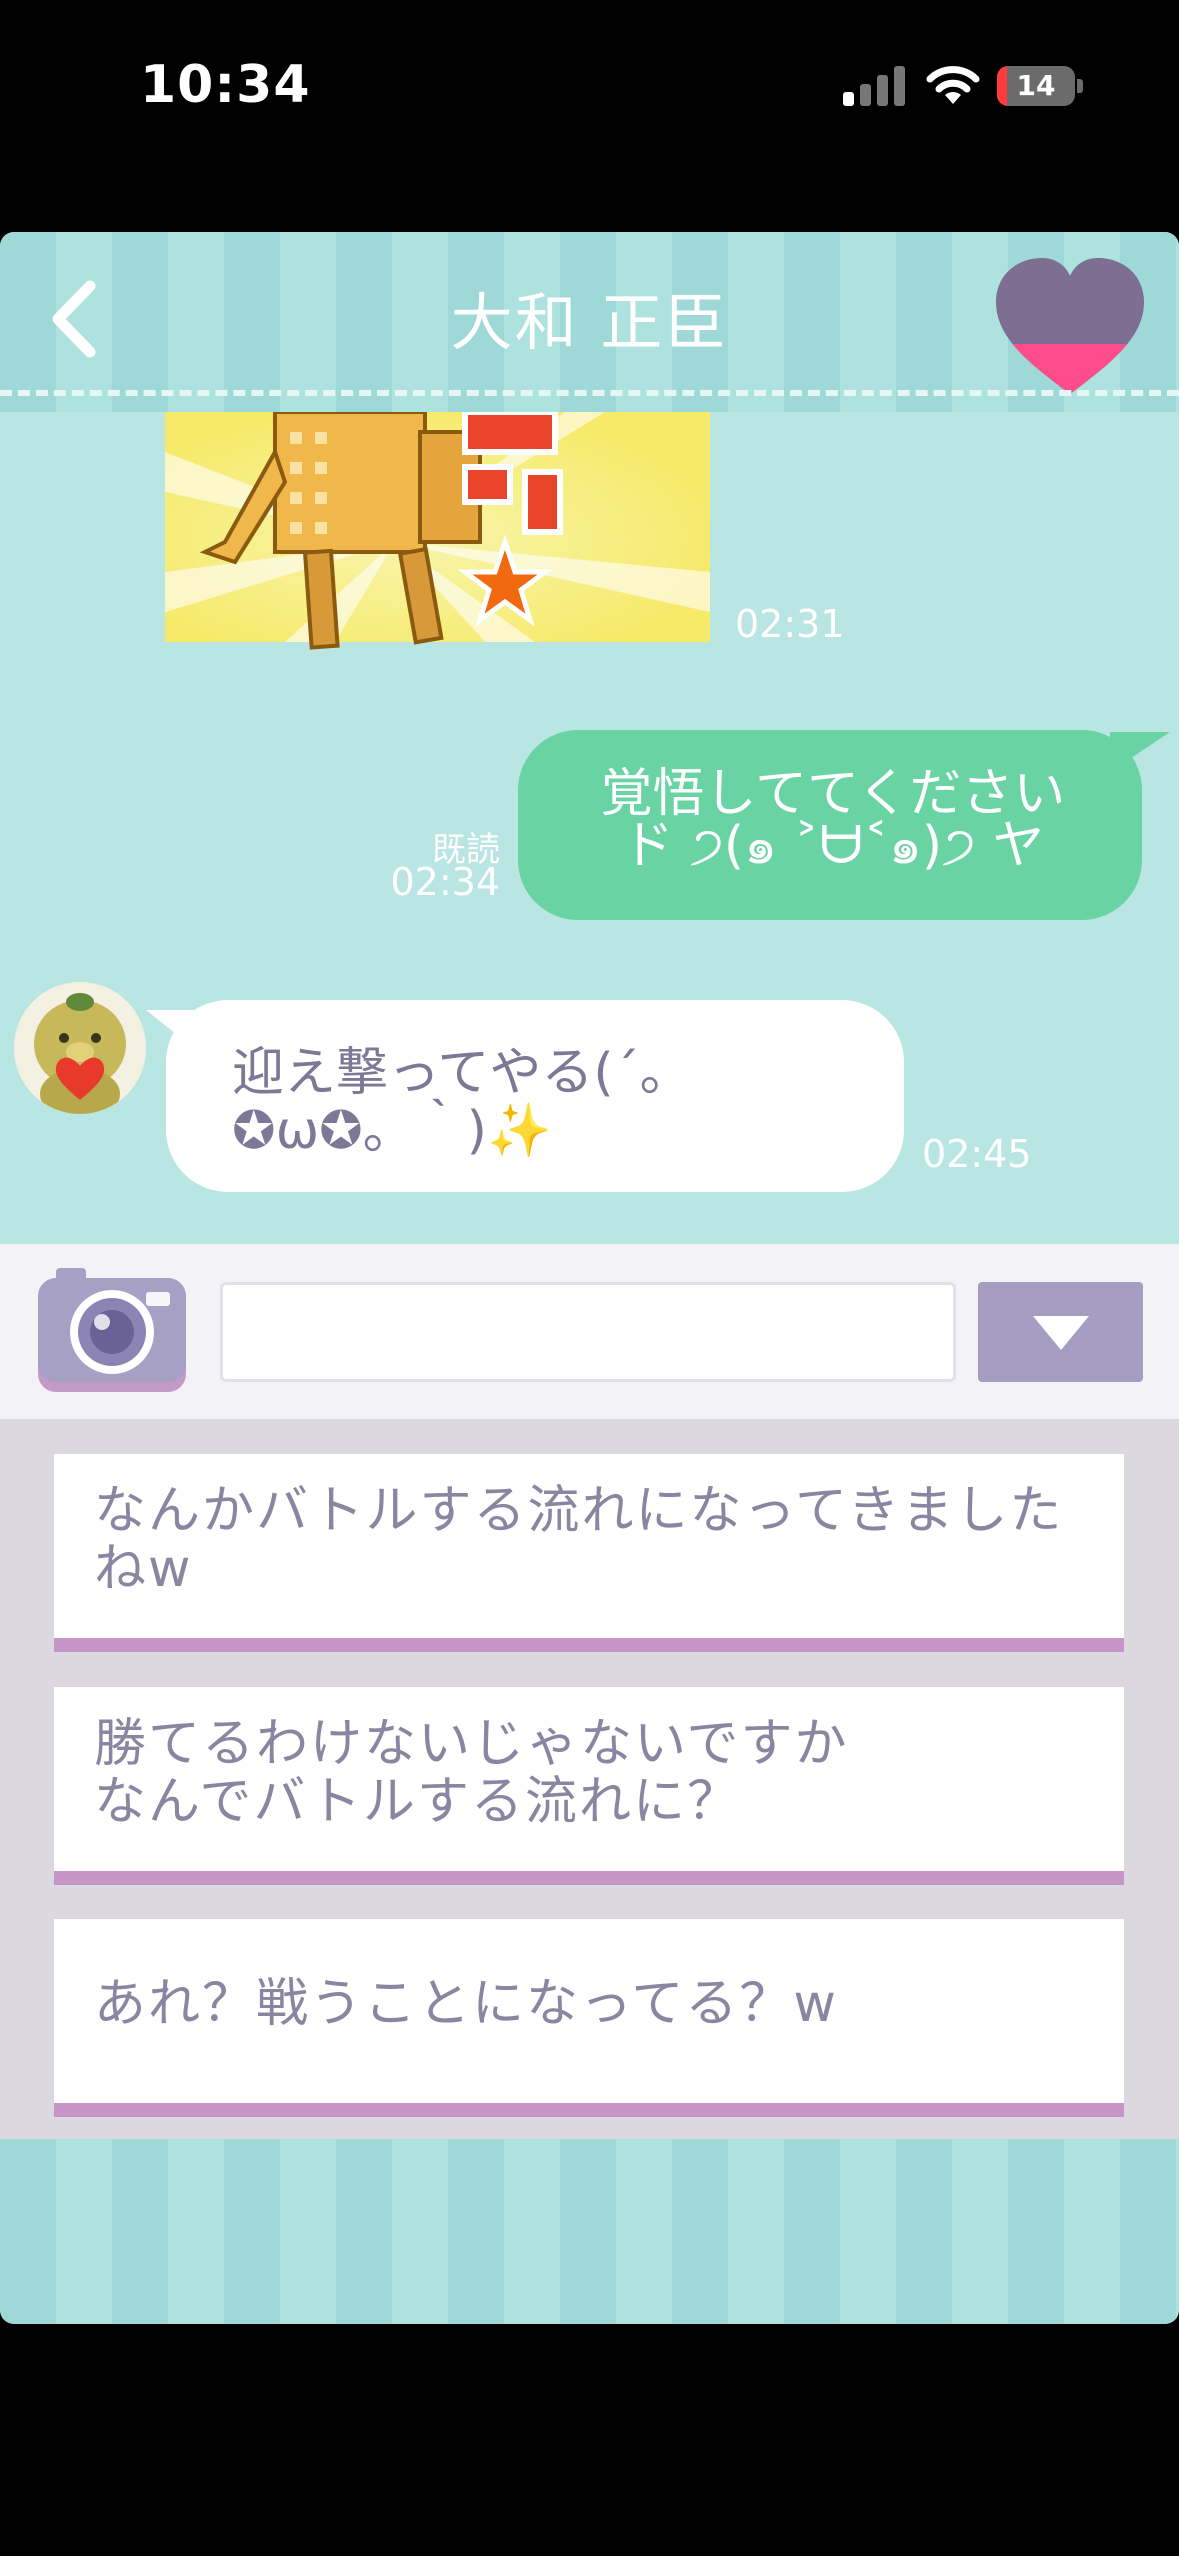 This screenshot has width=1179, height=2556. I want to click on header-divider, so click(589, 393).